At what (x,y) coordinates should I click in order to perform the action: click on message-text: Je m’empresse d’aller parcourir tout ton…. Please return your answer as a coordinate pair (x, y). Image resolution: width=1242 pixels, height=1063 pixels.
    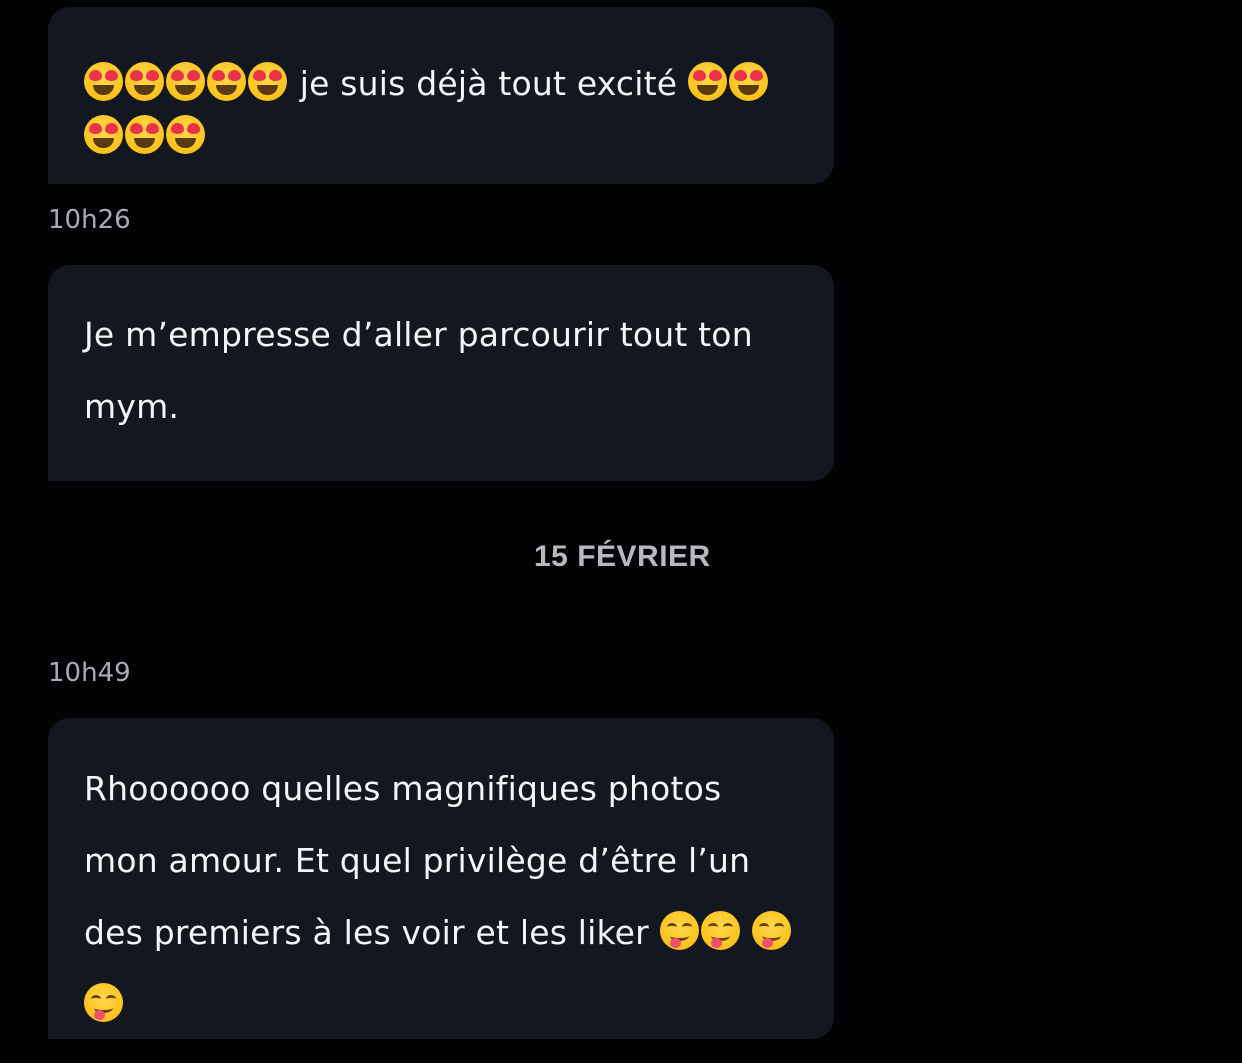
    Looking at the image, I should click on (418, 370).